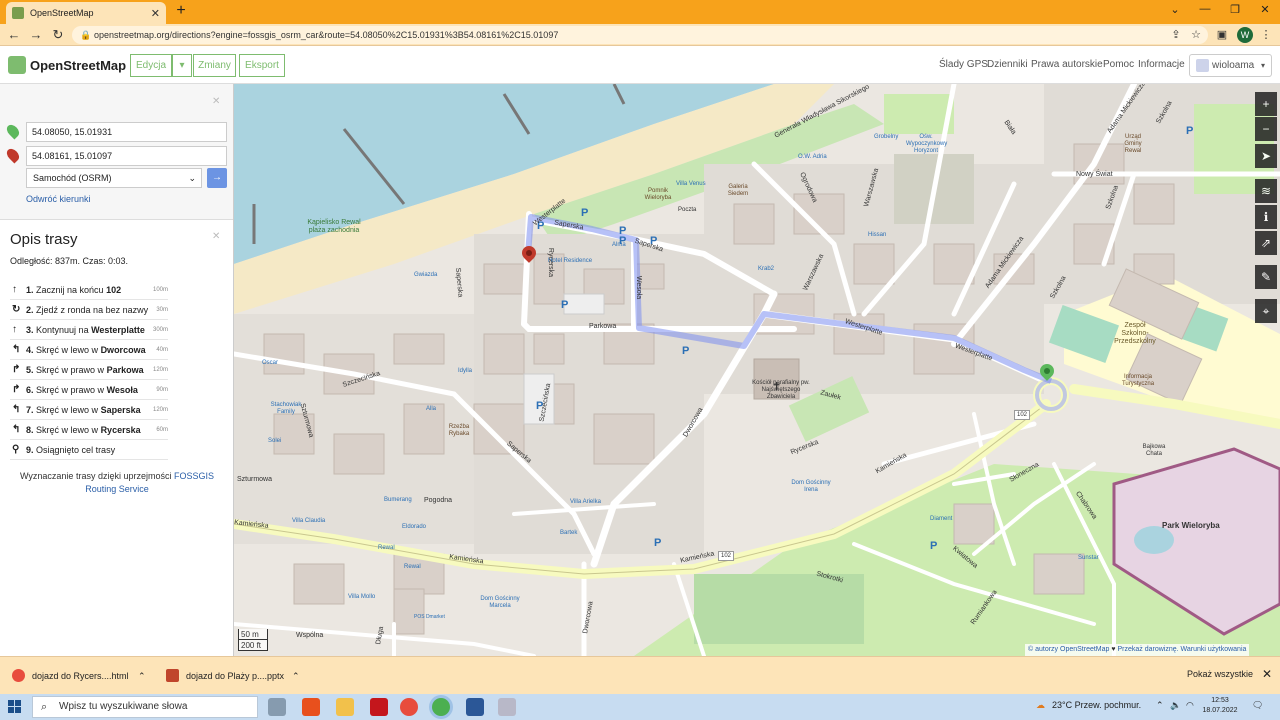 The image size is (1280, 720). What do you see at coordinates (1222, 35) in the screenshot?
I see `sidebar-toggle-icon: ▣` at bounding box center [1222, 35].